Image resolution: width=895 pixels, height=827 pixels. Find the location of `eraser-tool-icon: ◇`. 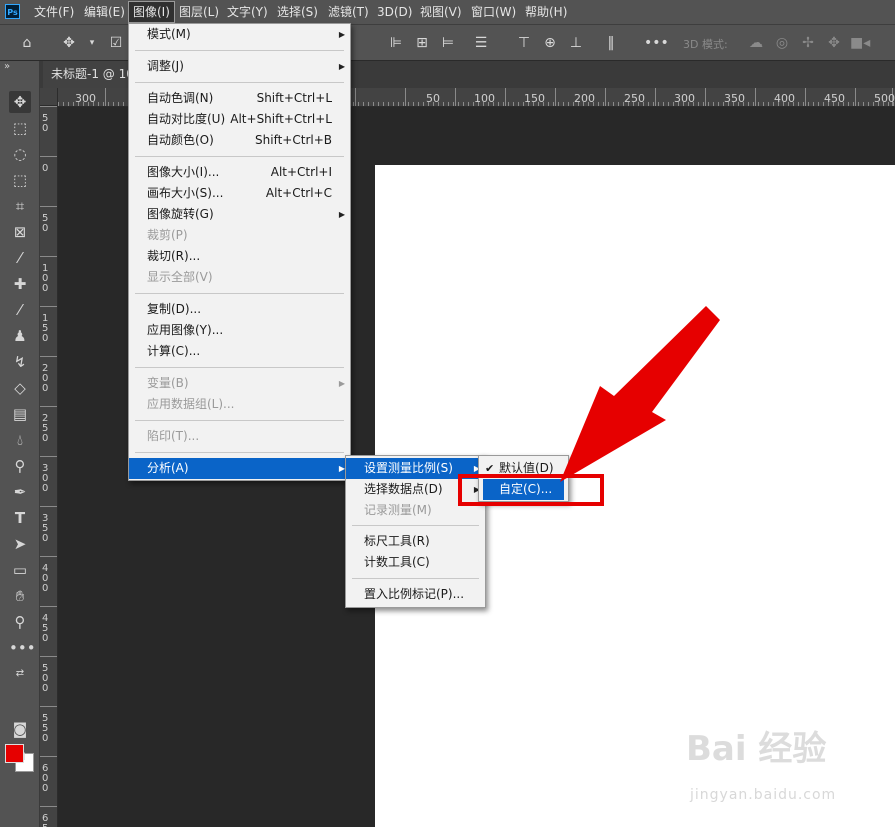

eraser-tool-icon: ◇ is located at coordinates (20, 388).